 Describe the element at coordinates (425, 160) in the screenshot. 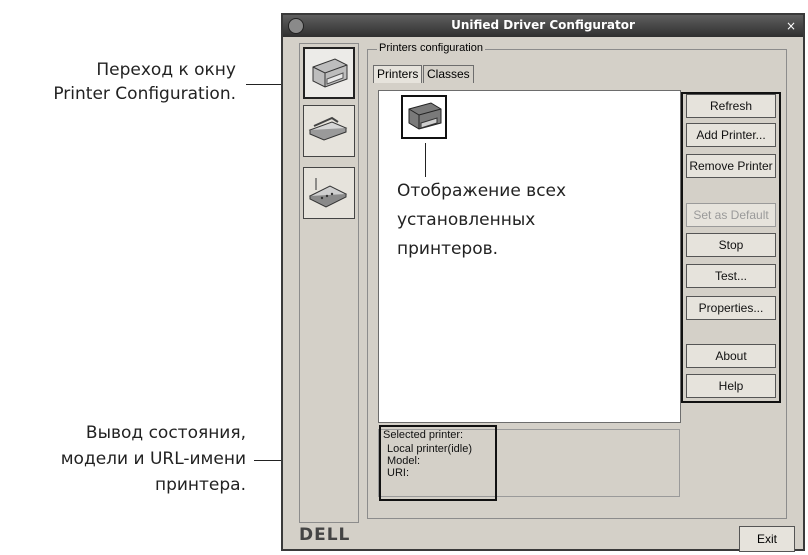

I see `annotation-connector` at that location.